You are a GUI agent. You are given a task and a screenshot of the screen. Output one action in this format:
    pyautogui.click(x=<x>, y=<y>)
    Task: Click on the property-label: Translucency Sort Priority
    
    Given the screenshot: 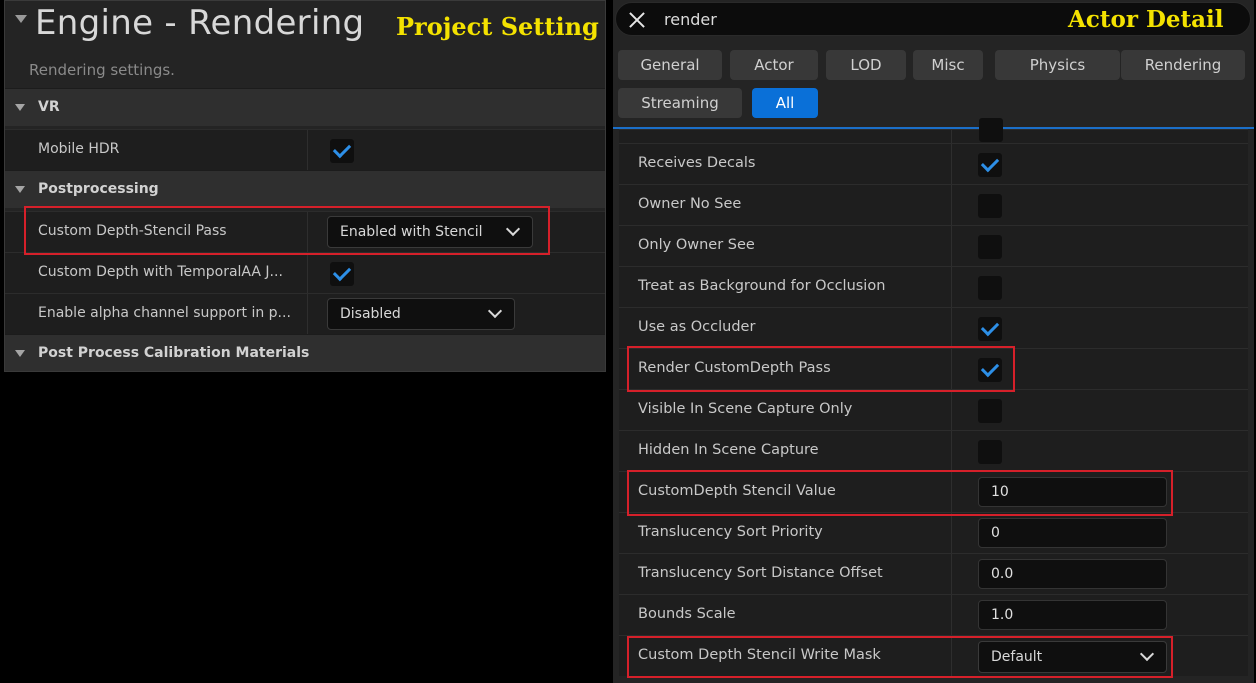 What is the action you would take?
    pyautogui.click(x=730, y=532)
    